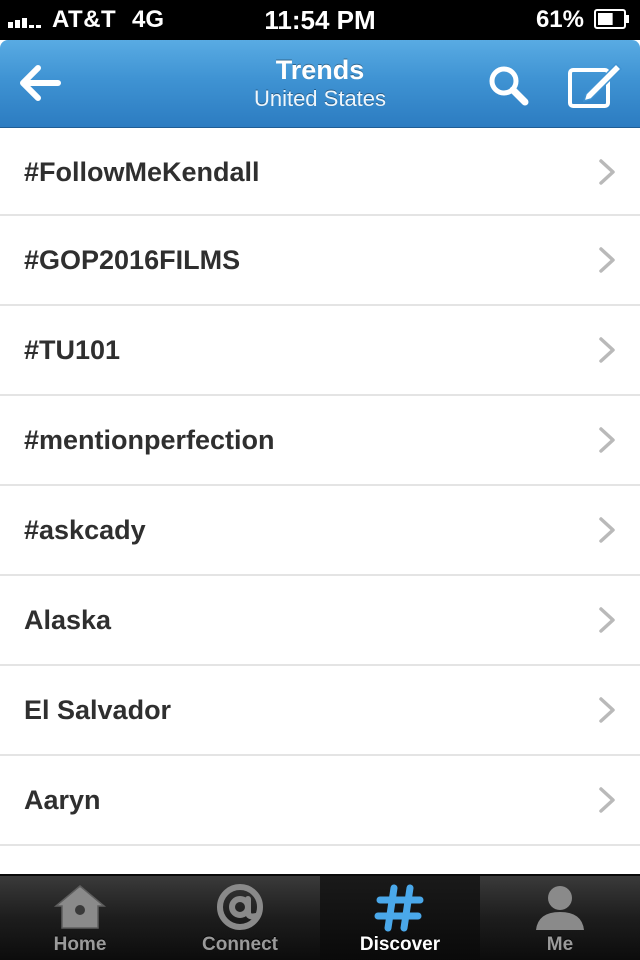 The height and width of the screenshot is (960, 640). I want to click on tab-label: Me, so click(560, 944).